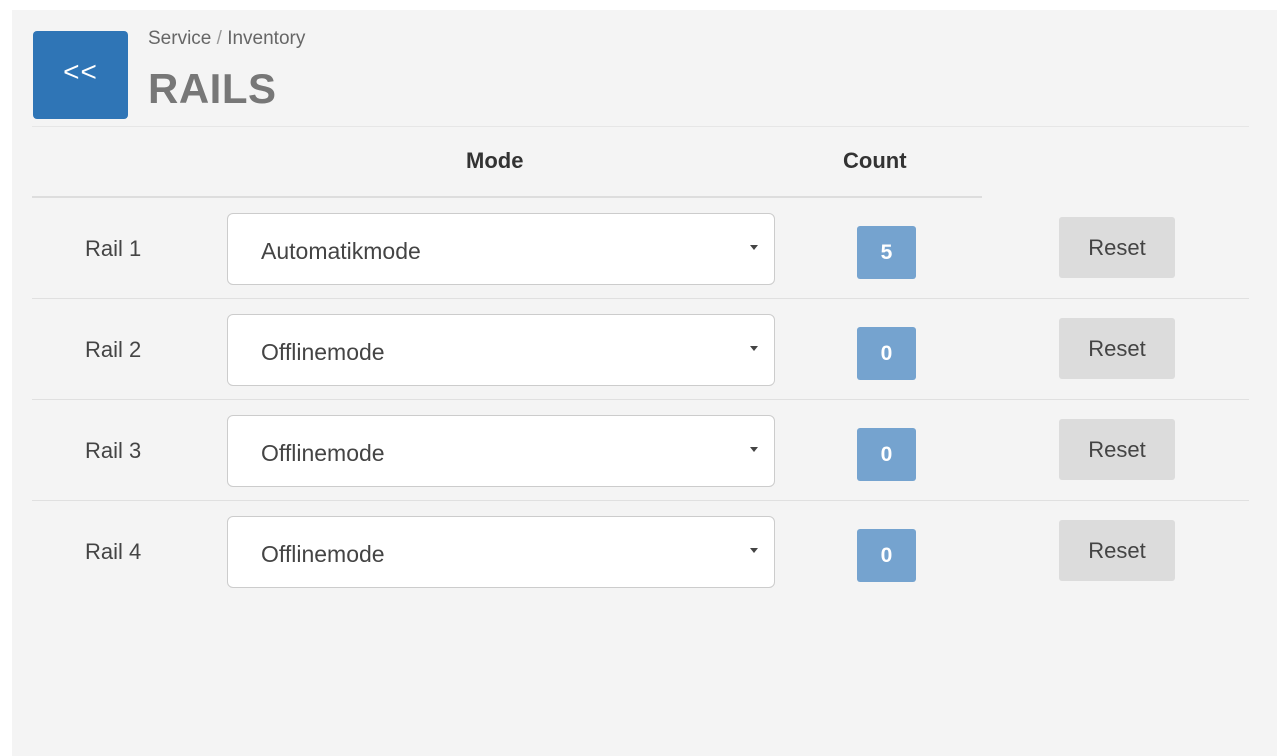 The height and width of the screenshot is (756, 1277). I want to click on table-row: Rail 4 Offlinemode 0 Reset, so click(640, 551).